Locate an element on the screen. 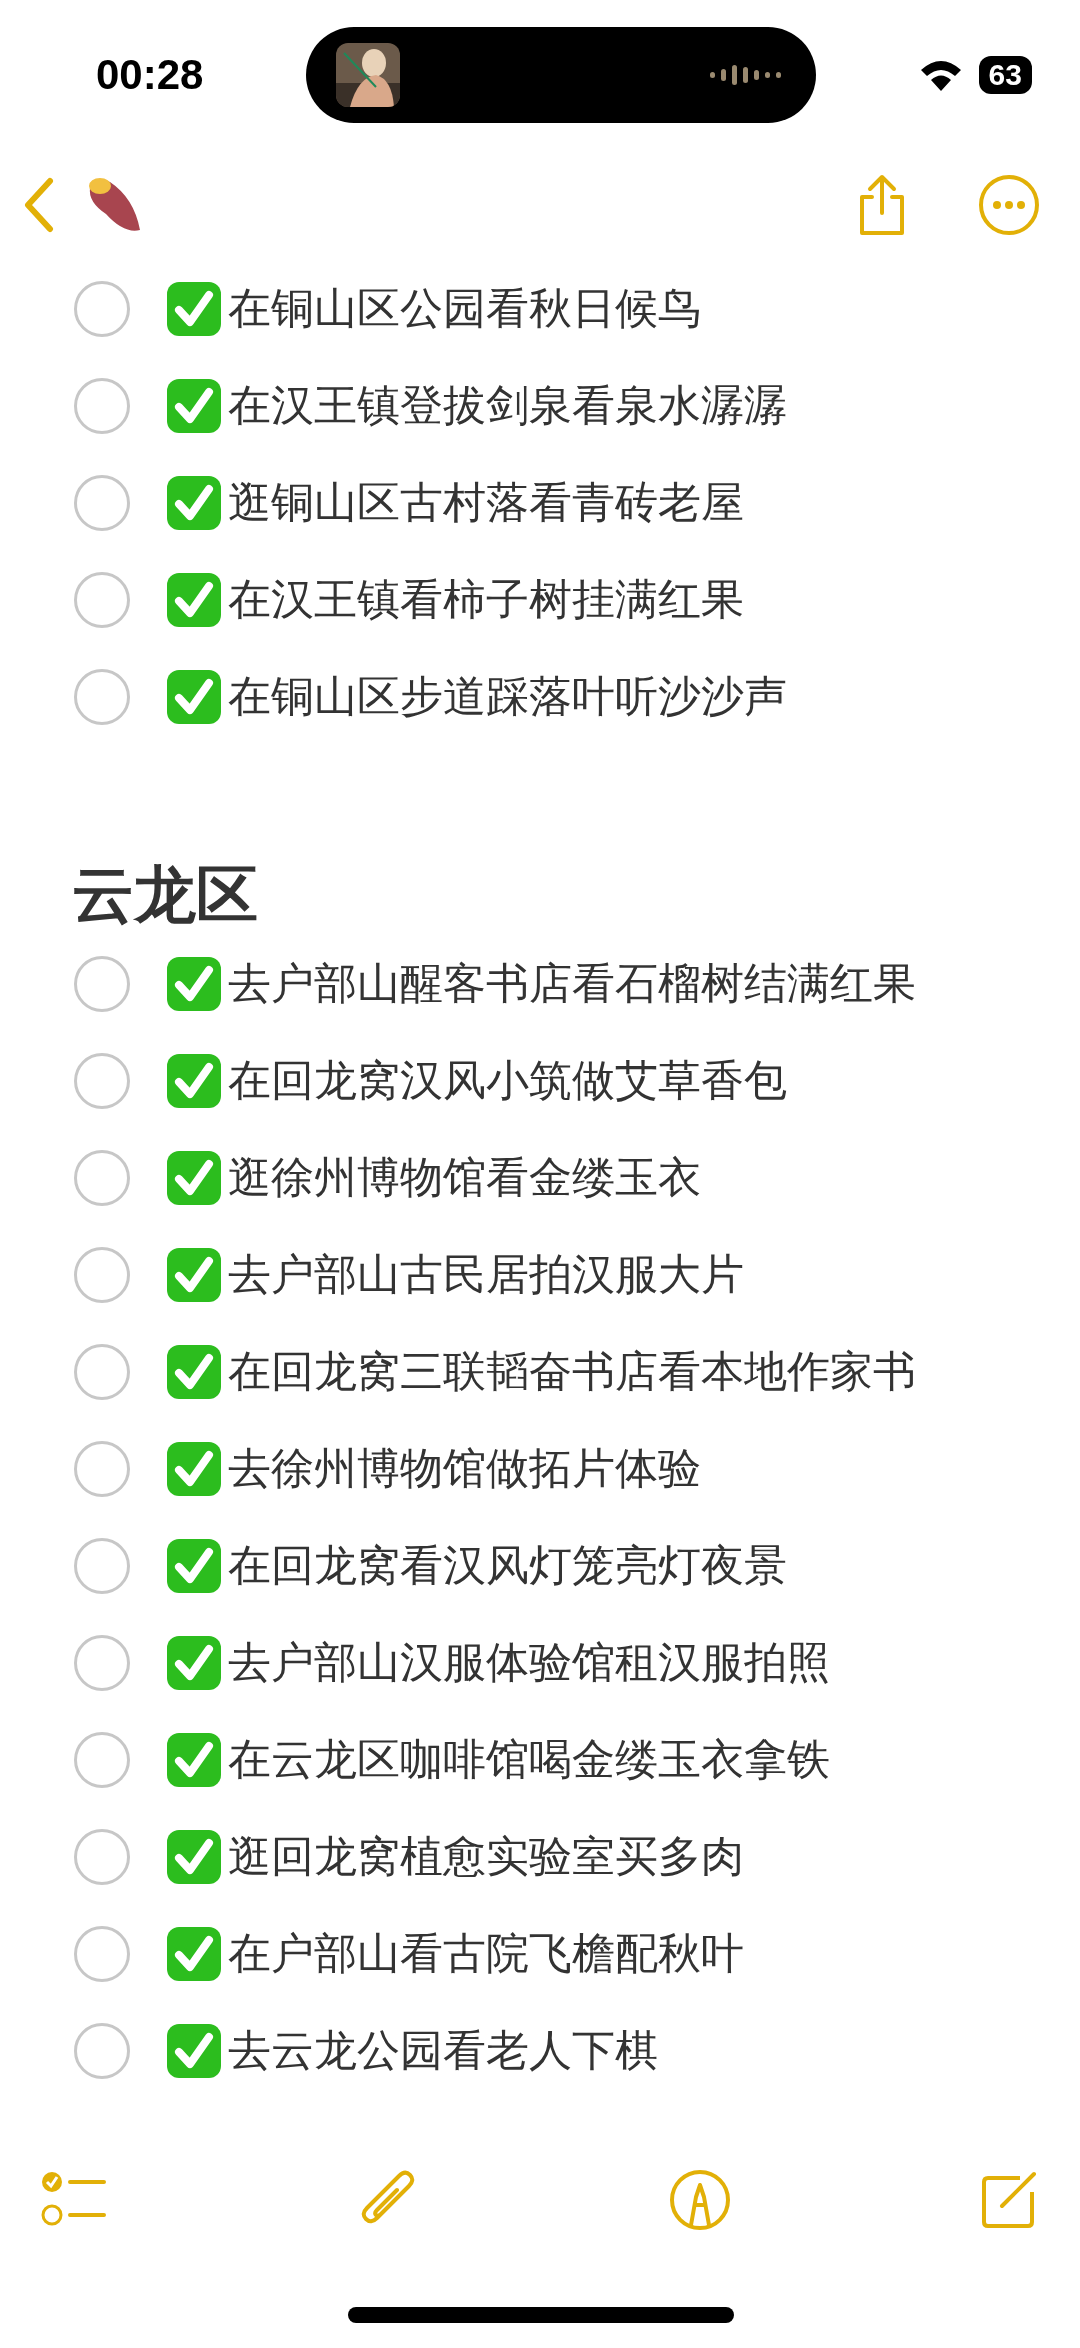 Image resolution: width=1080 pixels, height=2348 pixels. checklist-item-text: 在铜山区步道踩落叶听沙沙声 is located at coordinates (507, 696).